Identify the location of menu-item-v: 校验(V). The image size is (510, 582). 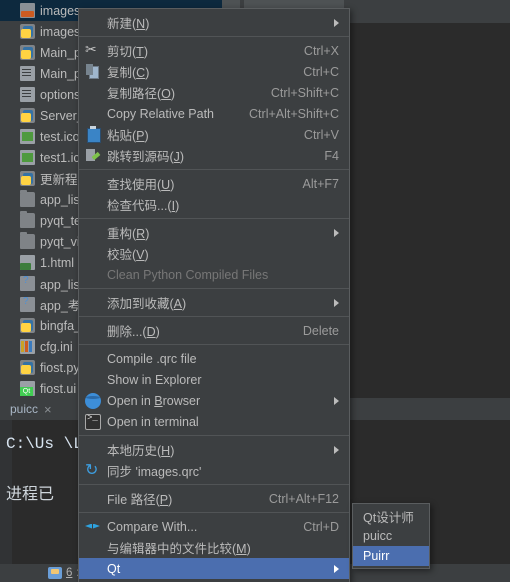
(214, 253).